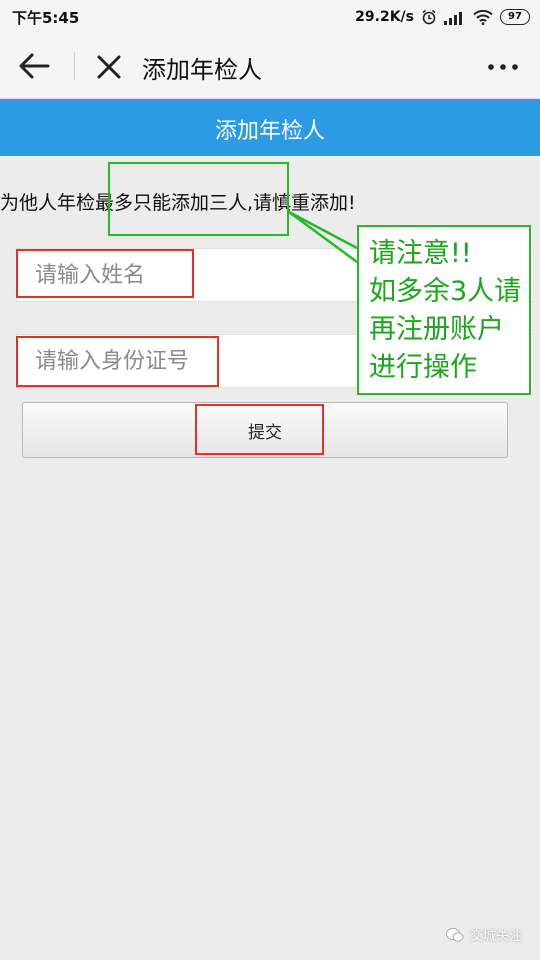 The height and width of the screenshot is (960, 540). I want to click on wechat-logo-icon, so click(455, 934).